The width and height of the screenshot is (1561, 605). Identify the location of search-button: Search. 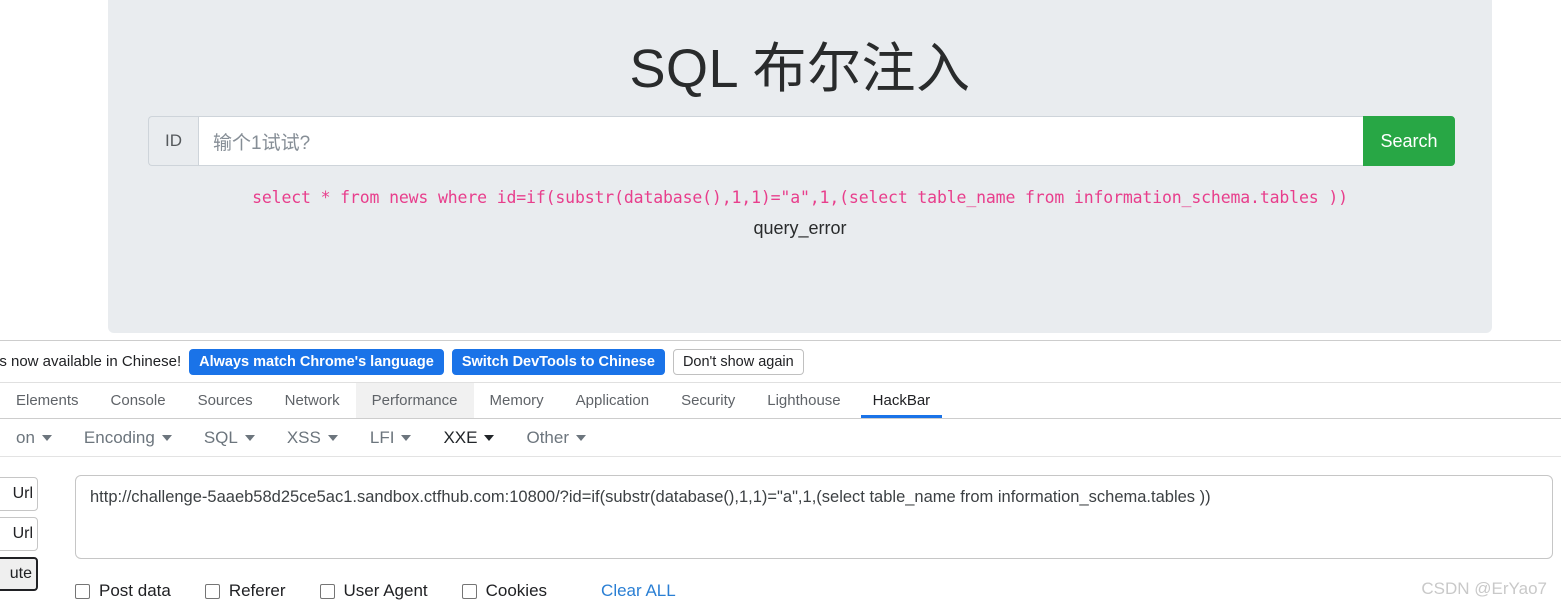
(1409, 141).